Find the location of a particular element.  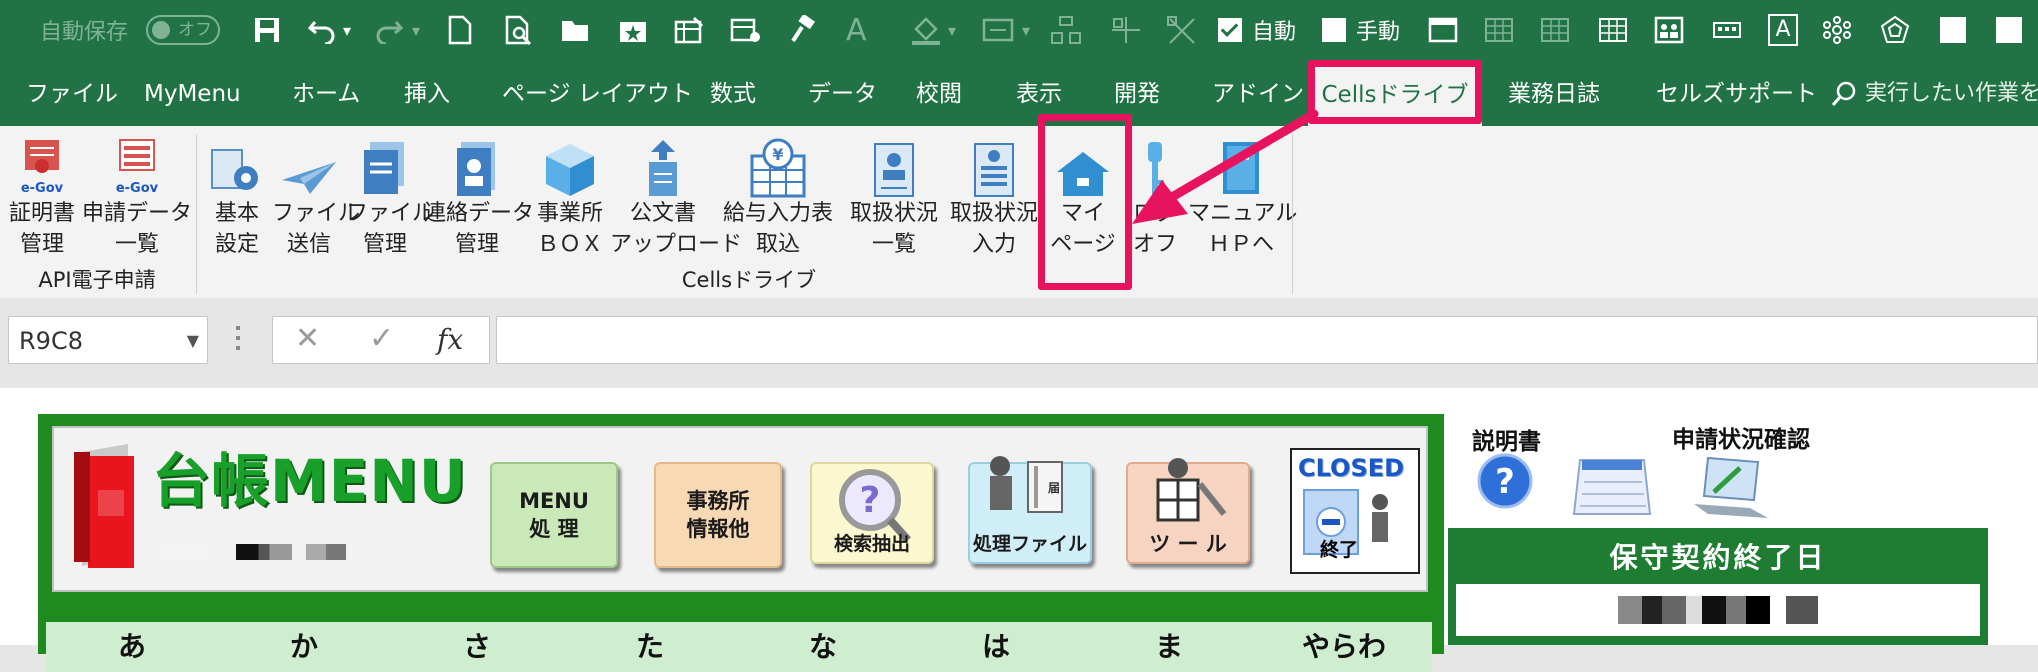

ungroup-shape-icon is located at coordinates (1182, 30).